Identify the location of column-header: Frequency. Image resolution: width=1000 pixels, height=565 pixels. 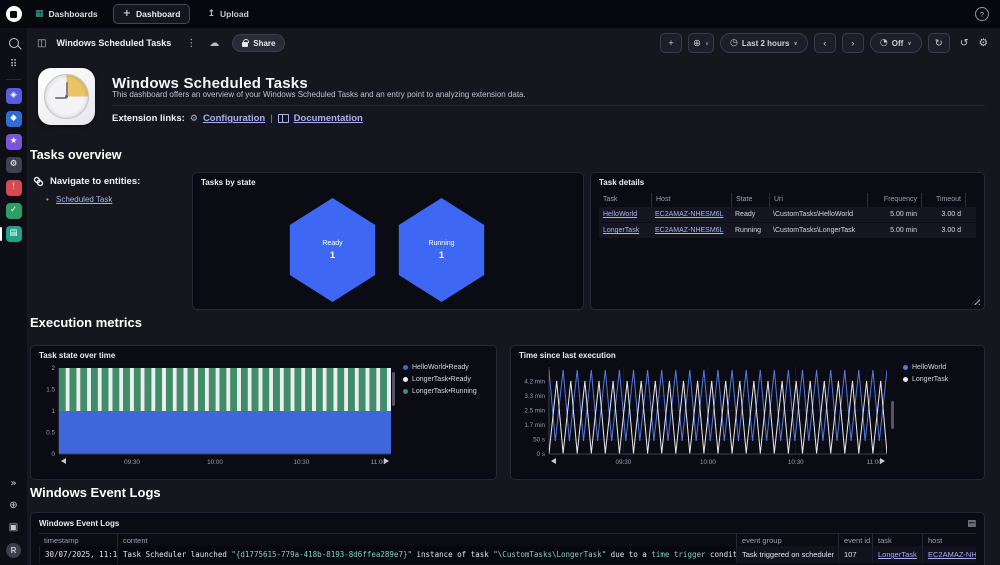
(894, 200).